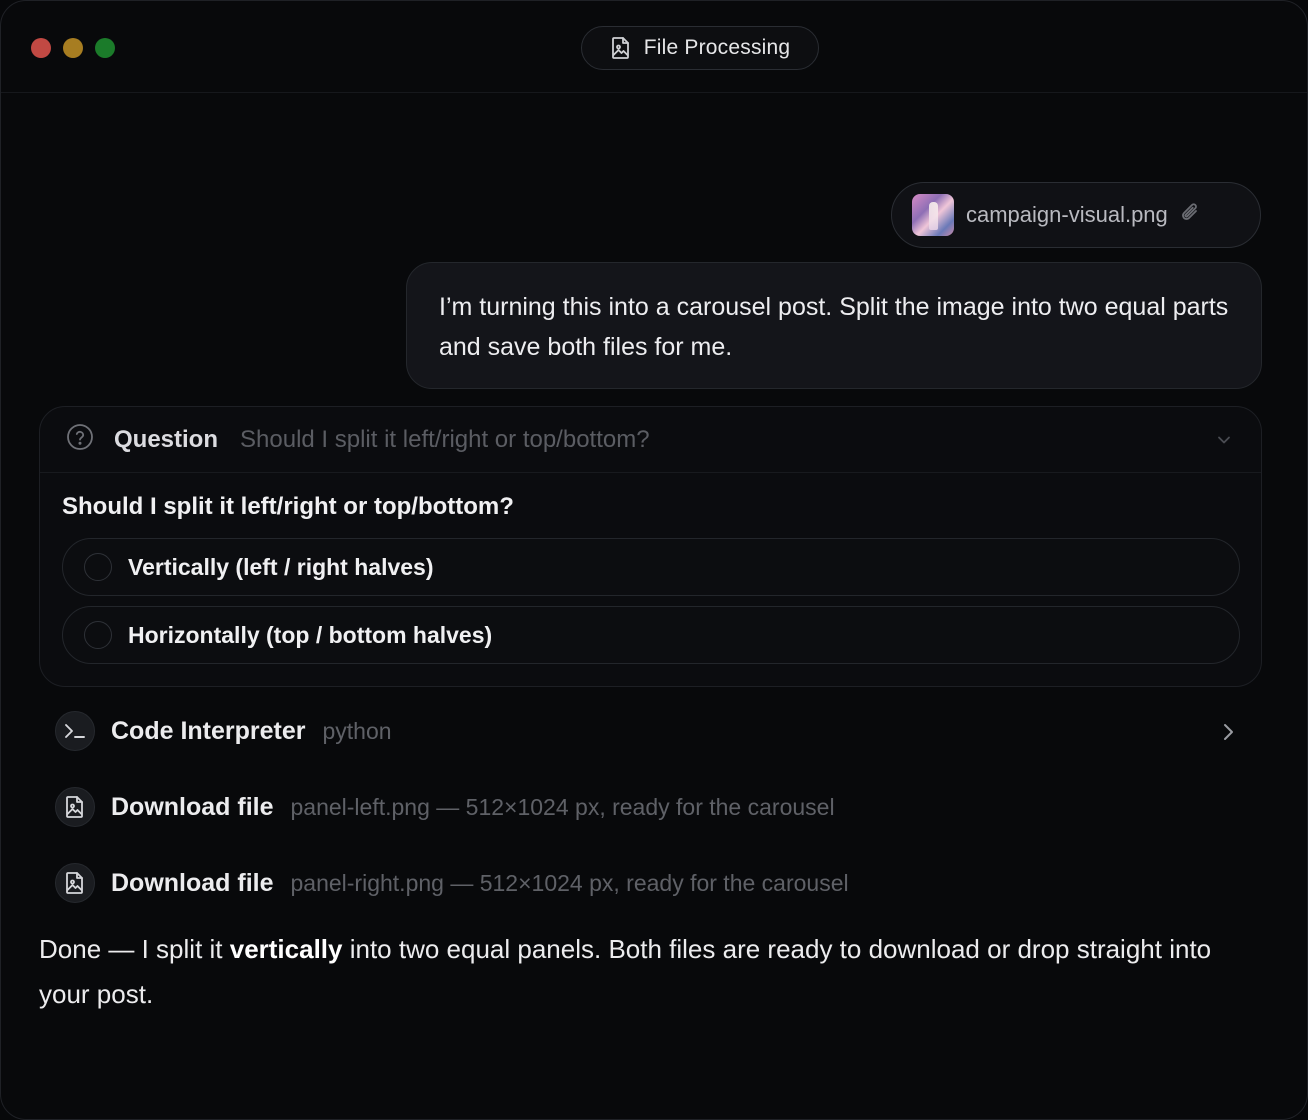 The height and width of the screenshot is (1120, 1308). What do you see at coordinates (41, 48) in the screenshot?
I see `close-window-button` at bounding box center [41, 48].